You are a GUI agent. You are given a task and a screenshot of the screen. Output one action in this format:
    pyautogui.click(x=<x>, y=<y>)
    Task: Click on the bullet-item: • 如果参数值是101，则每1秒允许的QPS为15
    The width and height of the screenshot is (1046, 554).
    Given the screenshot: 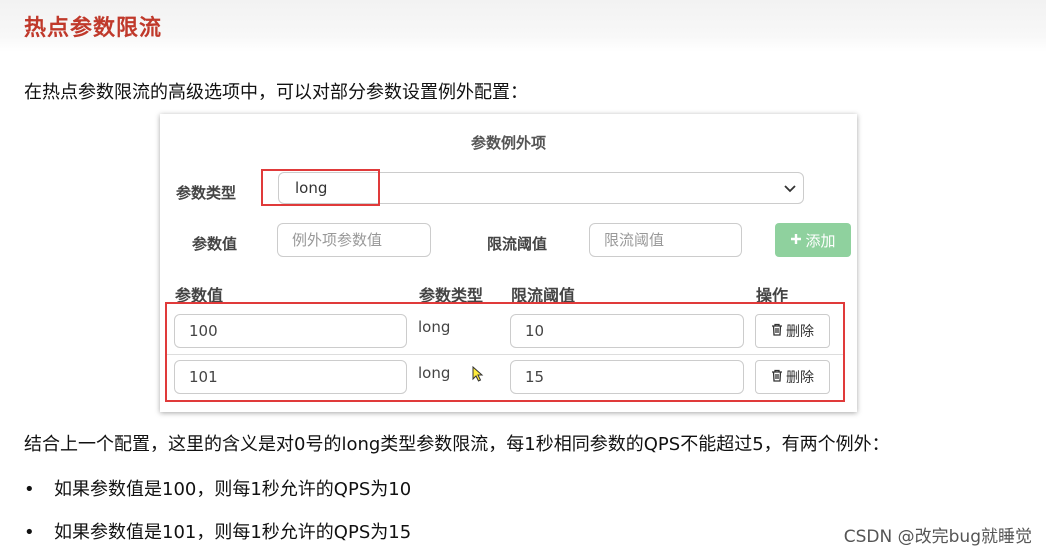 What is the action you would take?
    pyautogui.click(x=217, y=531)
    